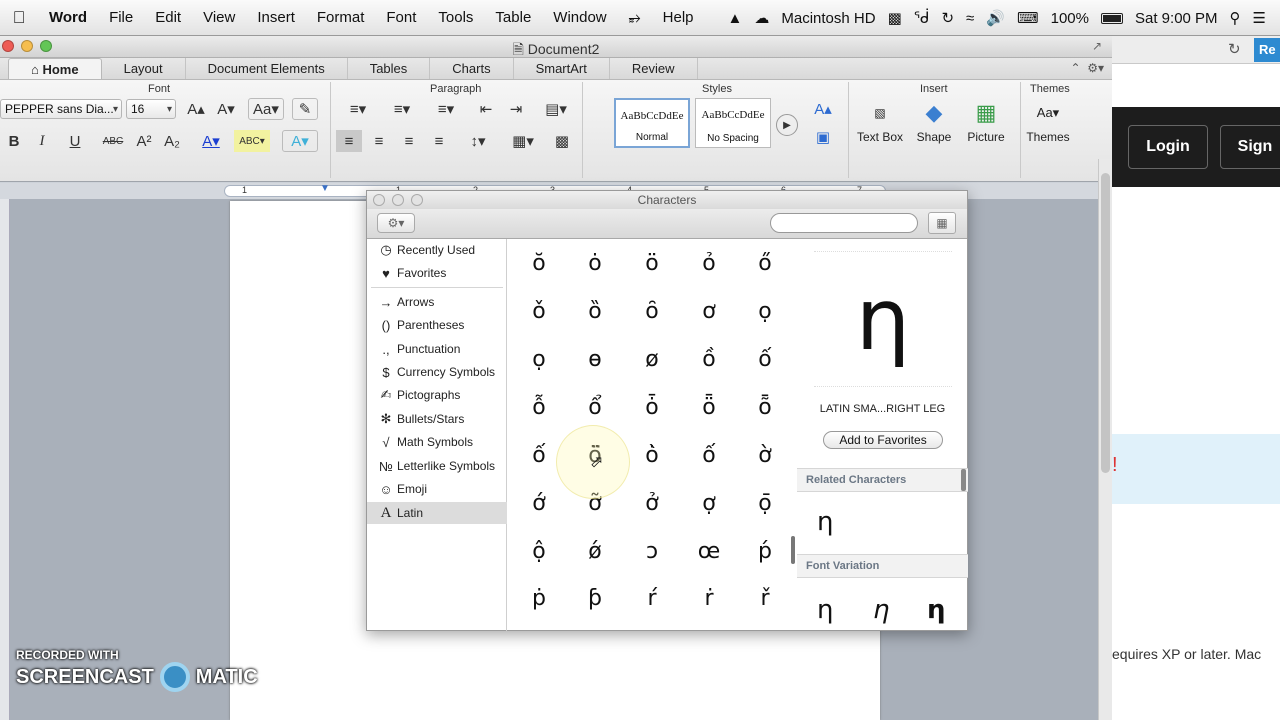 The image size is (1280, 720). What do you see at coordinates (562, 141) in the screenshot?
I see `borders-icon: ▩` at bounding box center [562, 141].